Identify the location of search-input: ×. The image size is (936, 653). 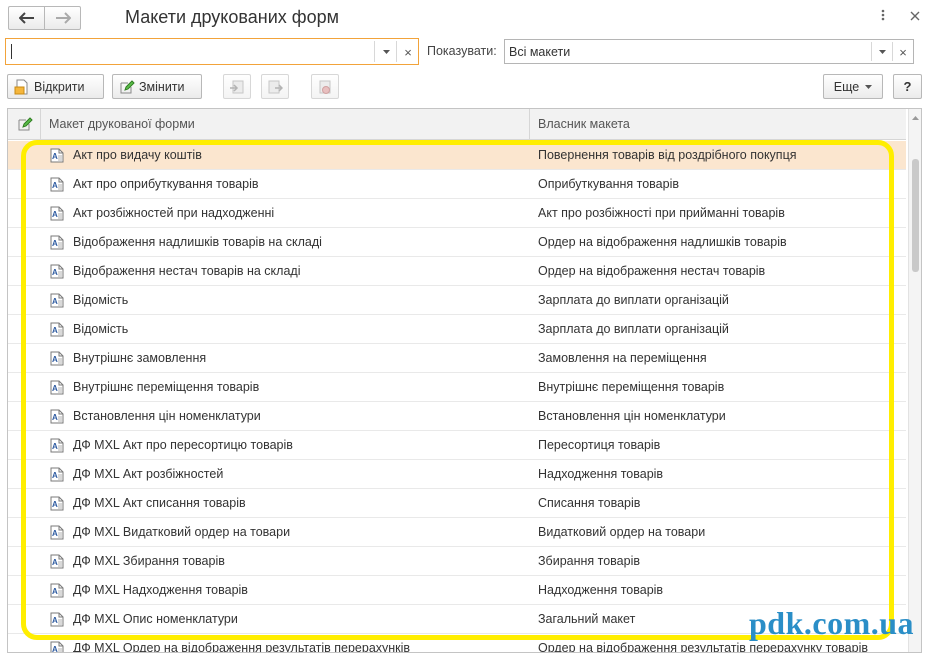
(212, 51).